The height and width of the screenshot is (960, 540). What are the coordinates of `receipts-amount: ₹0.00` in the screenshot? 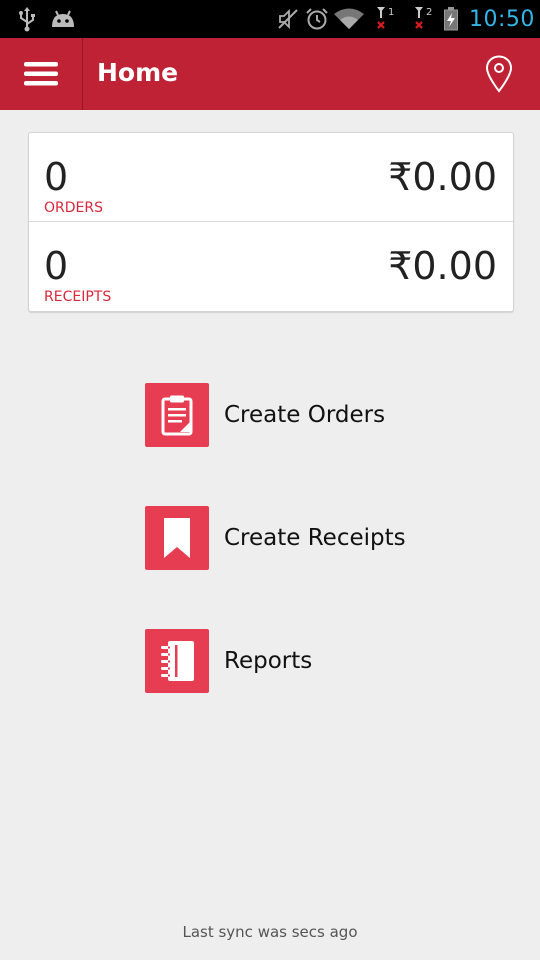 It's located at (442, 266).